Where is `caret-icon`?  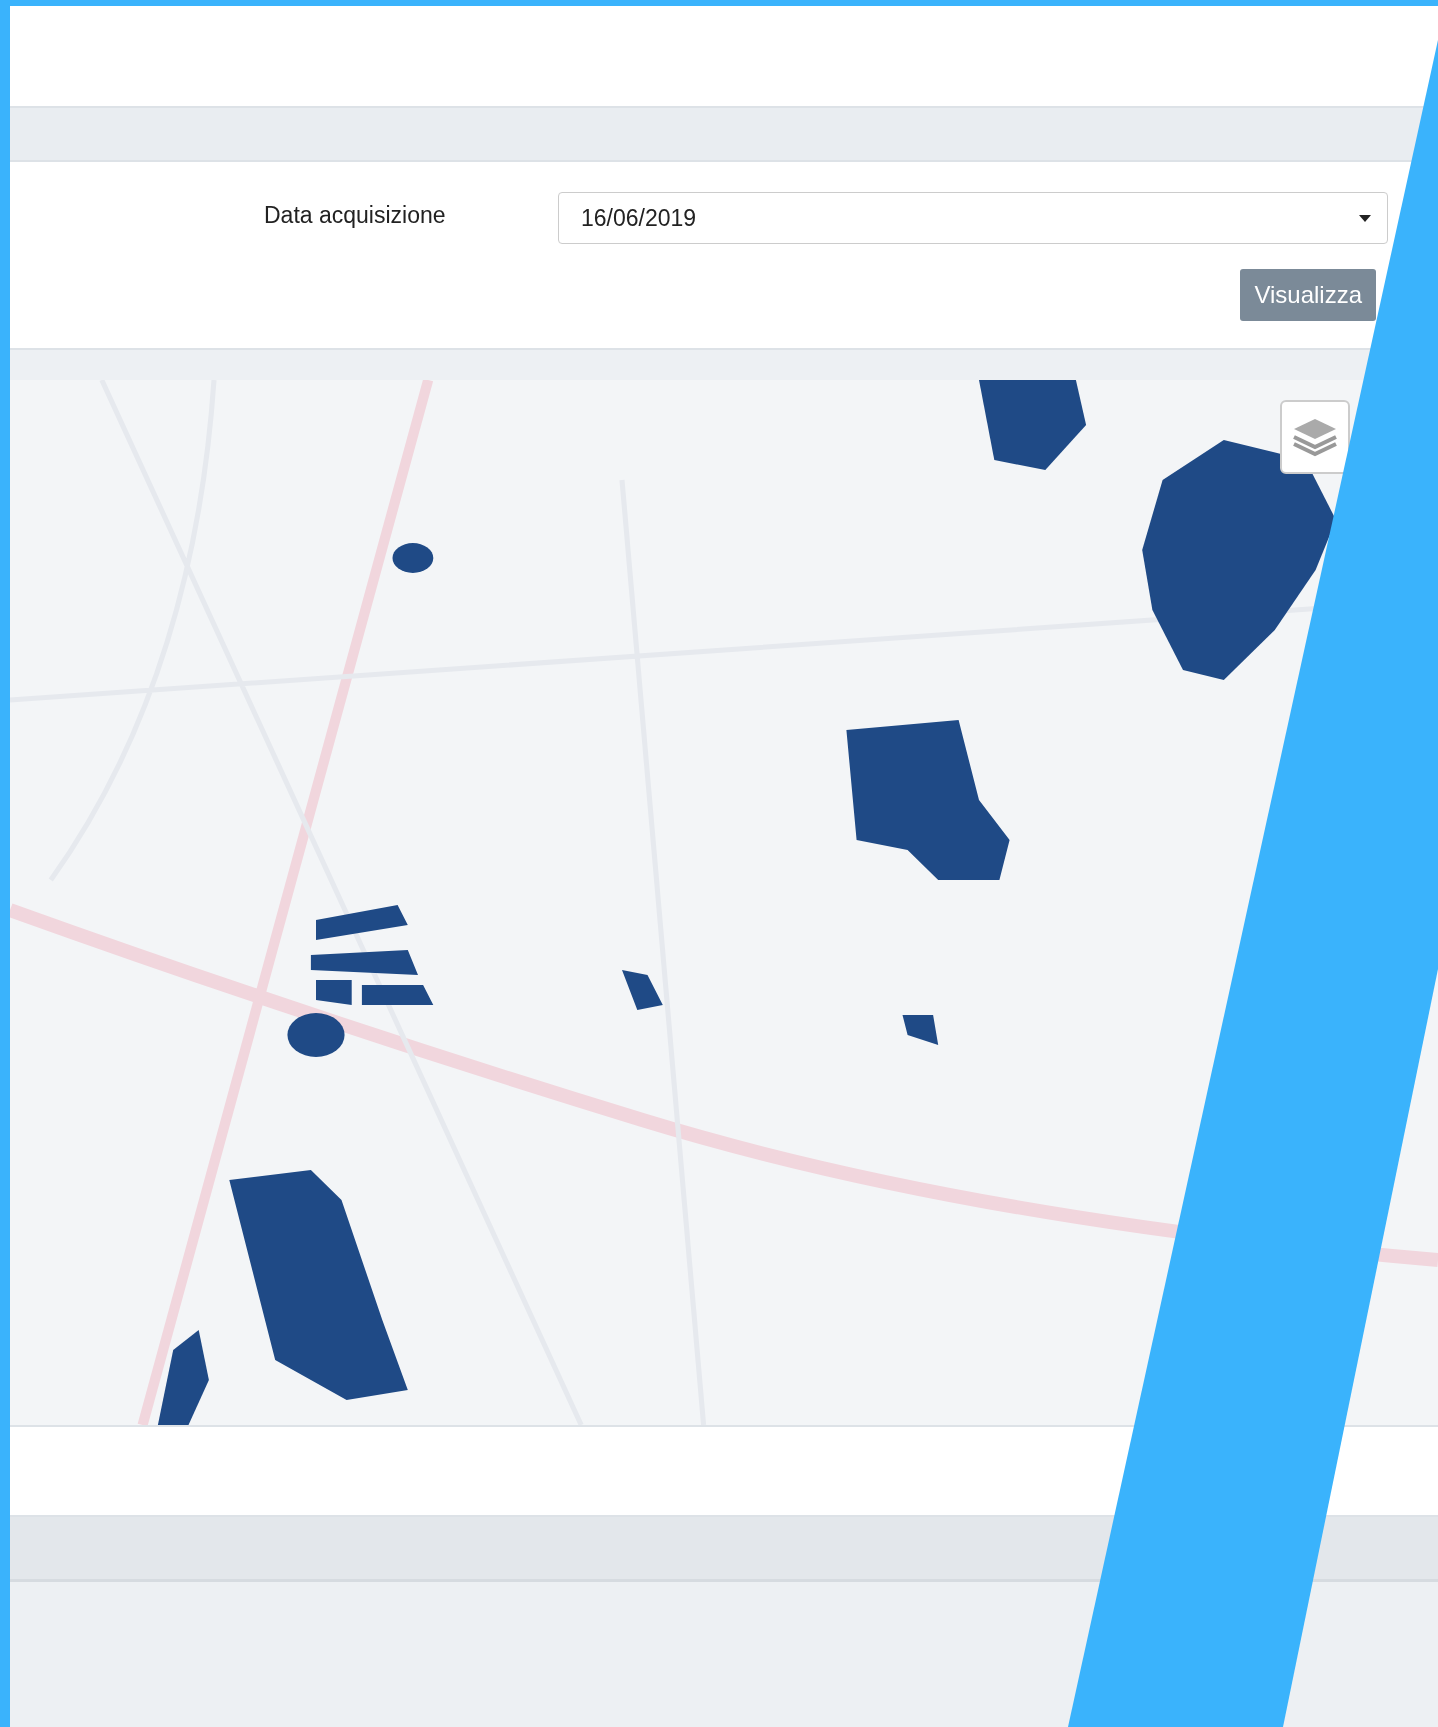
caret-icon is located at coordinates (1365, 218).